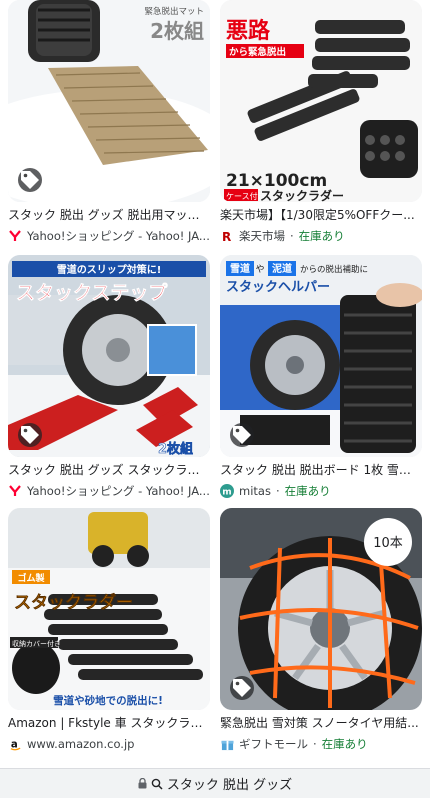 The height and width of the screenshot is (798, 430). What do you see at coordinates (273, 744) in the screenshot?
I see `source-name: ギフトモール` at bounding box center [273, 744].